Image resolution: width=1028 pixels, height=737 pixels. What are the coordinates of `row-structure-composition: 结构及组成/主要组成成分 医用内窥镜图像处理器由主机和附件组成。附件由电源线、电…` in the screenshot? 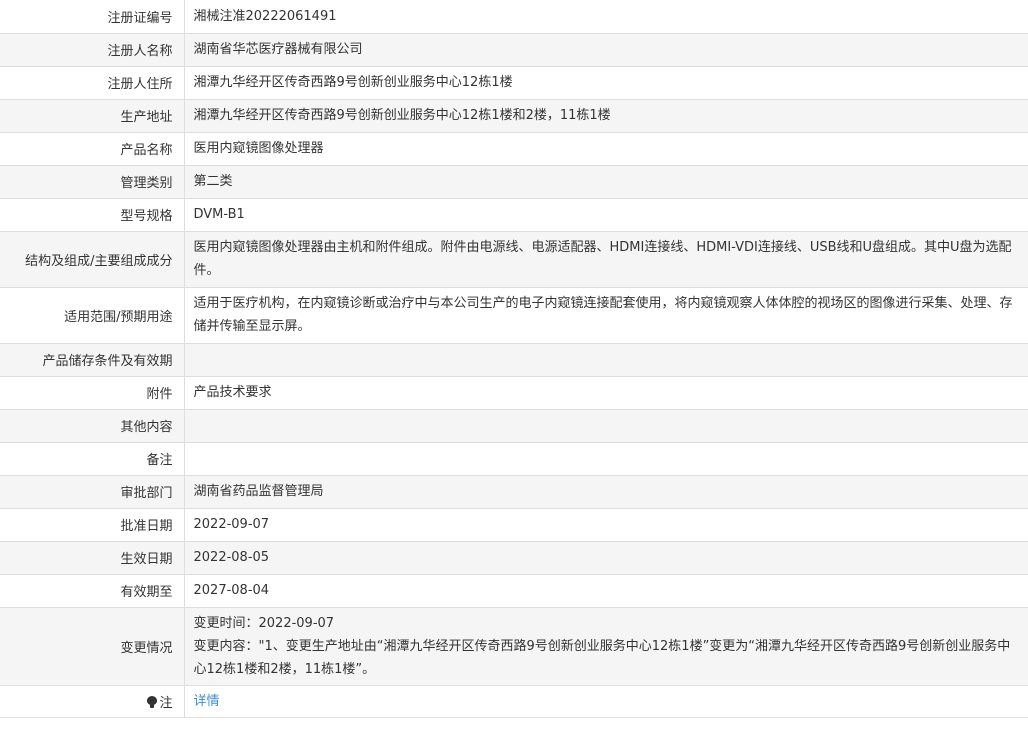 It's located at (514, 259).